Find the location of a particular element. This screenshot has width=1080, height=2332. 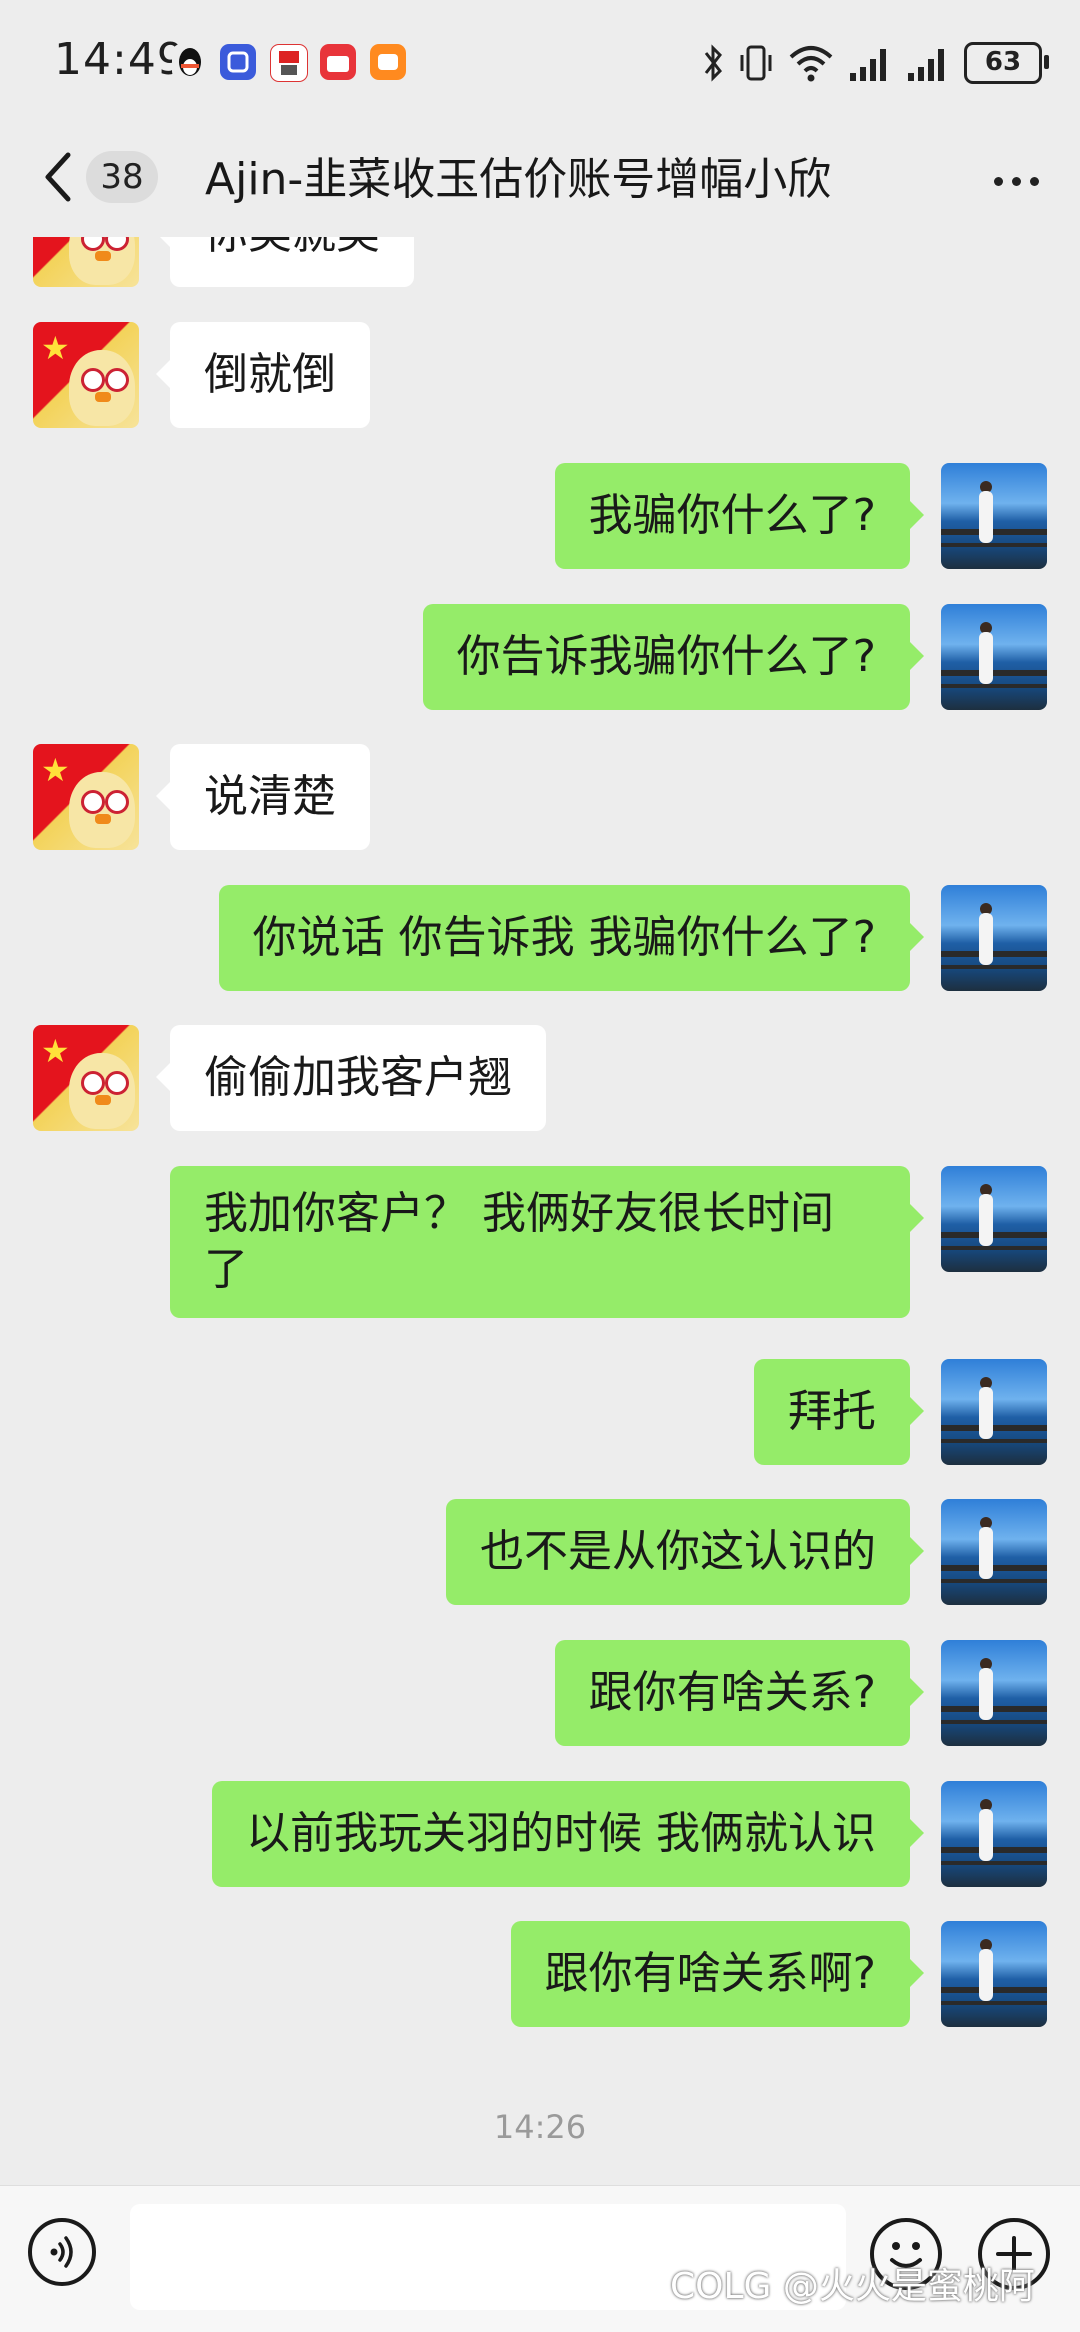

status-indicators: 63 is located at coordinates (875, 63).